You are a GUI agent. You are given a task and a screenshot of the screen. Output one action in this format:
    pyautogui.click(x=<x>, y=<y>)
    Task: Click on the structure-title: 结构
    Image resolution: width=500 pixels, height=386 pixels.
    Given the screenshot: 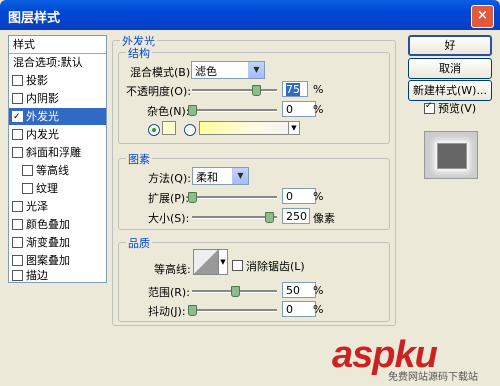 What is the action you would take?
    pyautogui.click(x=139, y=53)
    